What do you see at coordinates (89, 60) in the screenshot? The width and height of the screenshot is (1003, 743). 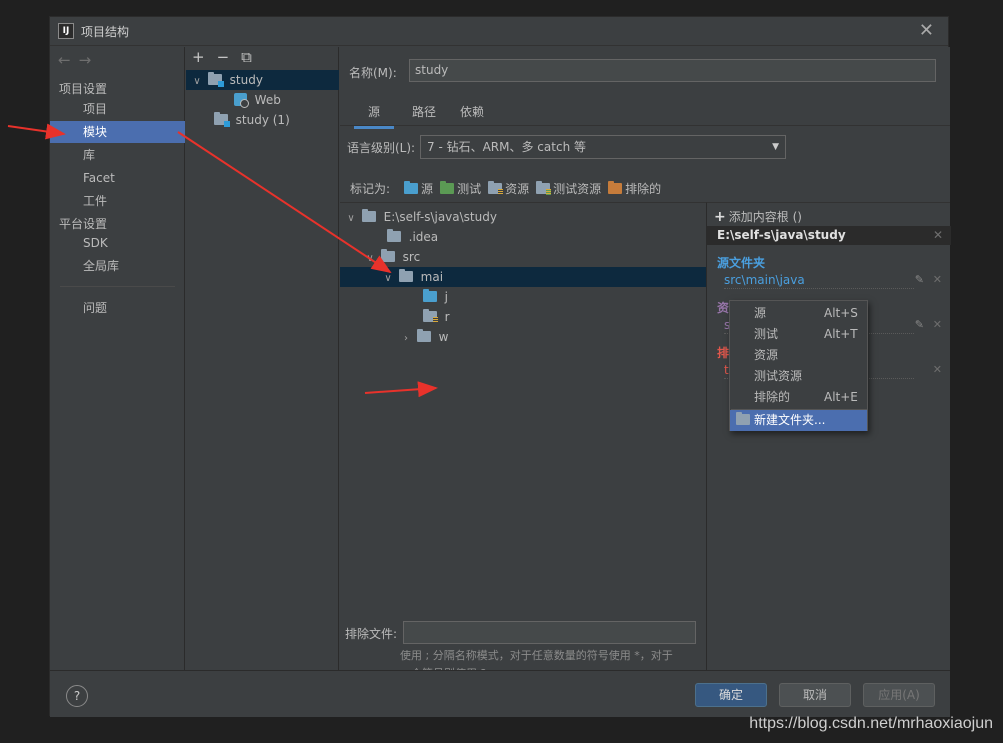 I see `forward-arrow-icon: →` at bounding box center [89, 60].